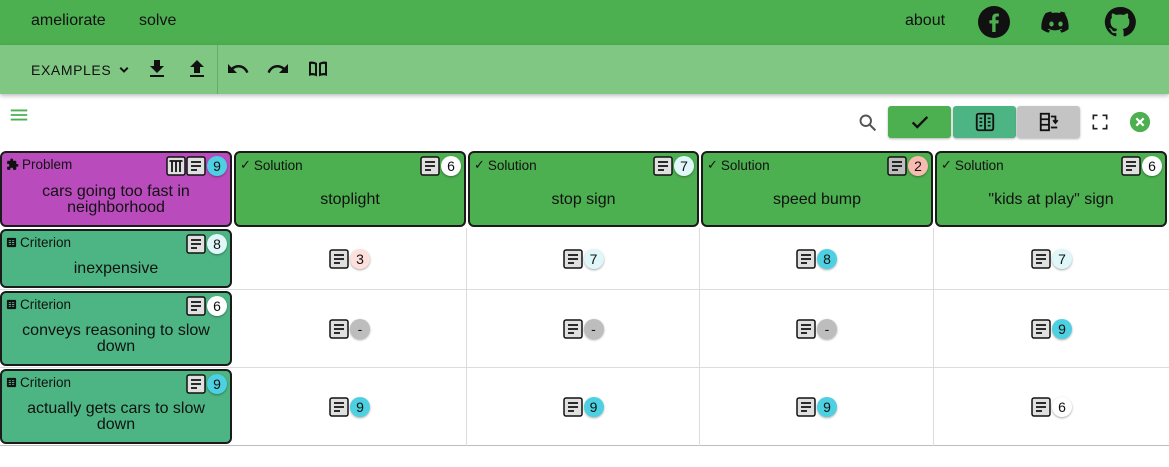 This screenshot has height=467, width=1169. I want to click on solution-node: ✓ Solution 6 stoplight, so click(350, 189).